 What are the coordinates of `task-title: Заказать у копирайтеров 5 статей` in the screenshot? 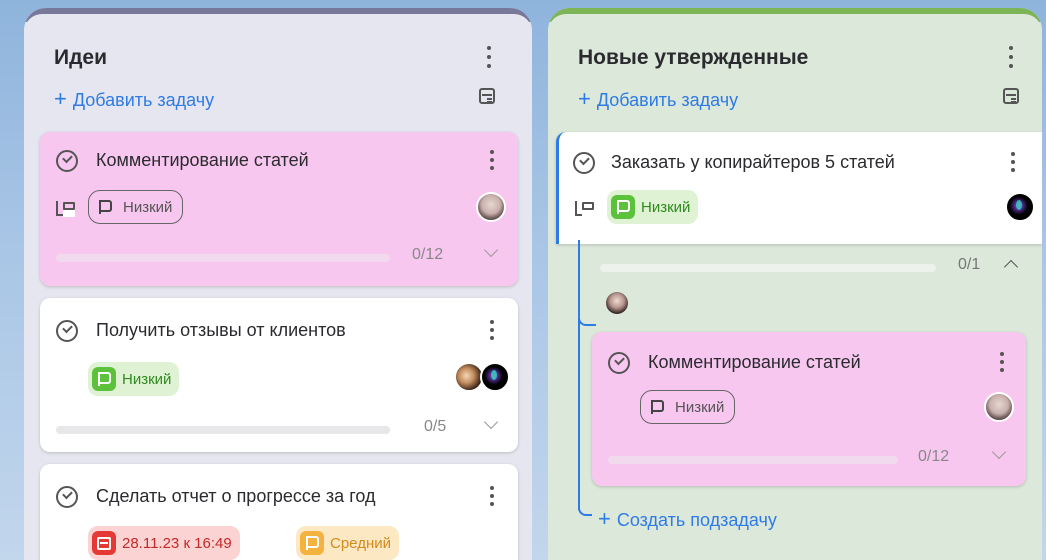 It's located at (753, 162).